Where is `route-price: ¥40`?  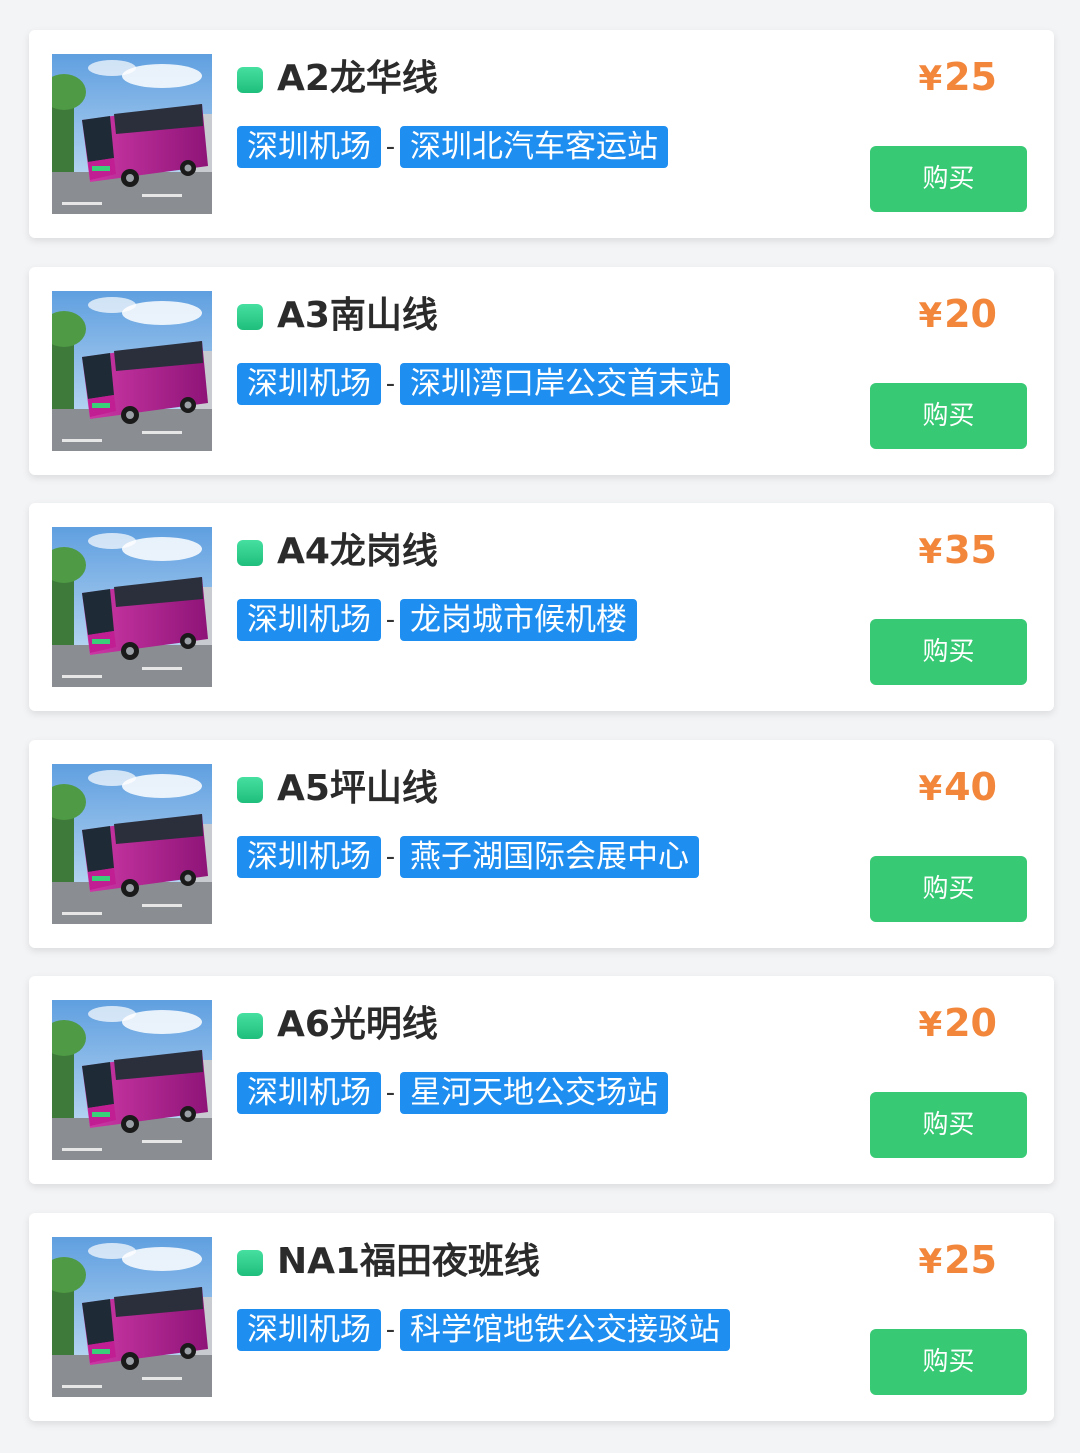
route-price: ¥40 is located at coordinates (957, 788).